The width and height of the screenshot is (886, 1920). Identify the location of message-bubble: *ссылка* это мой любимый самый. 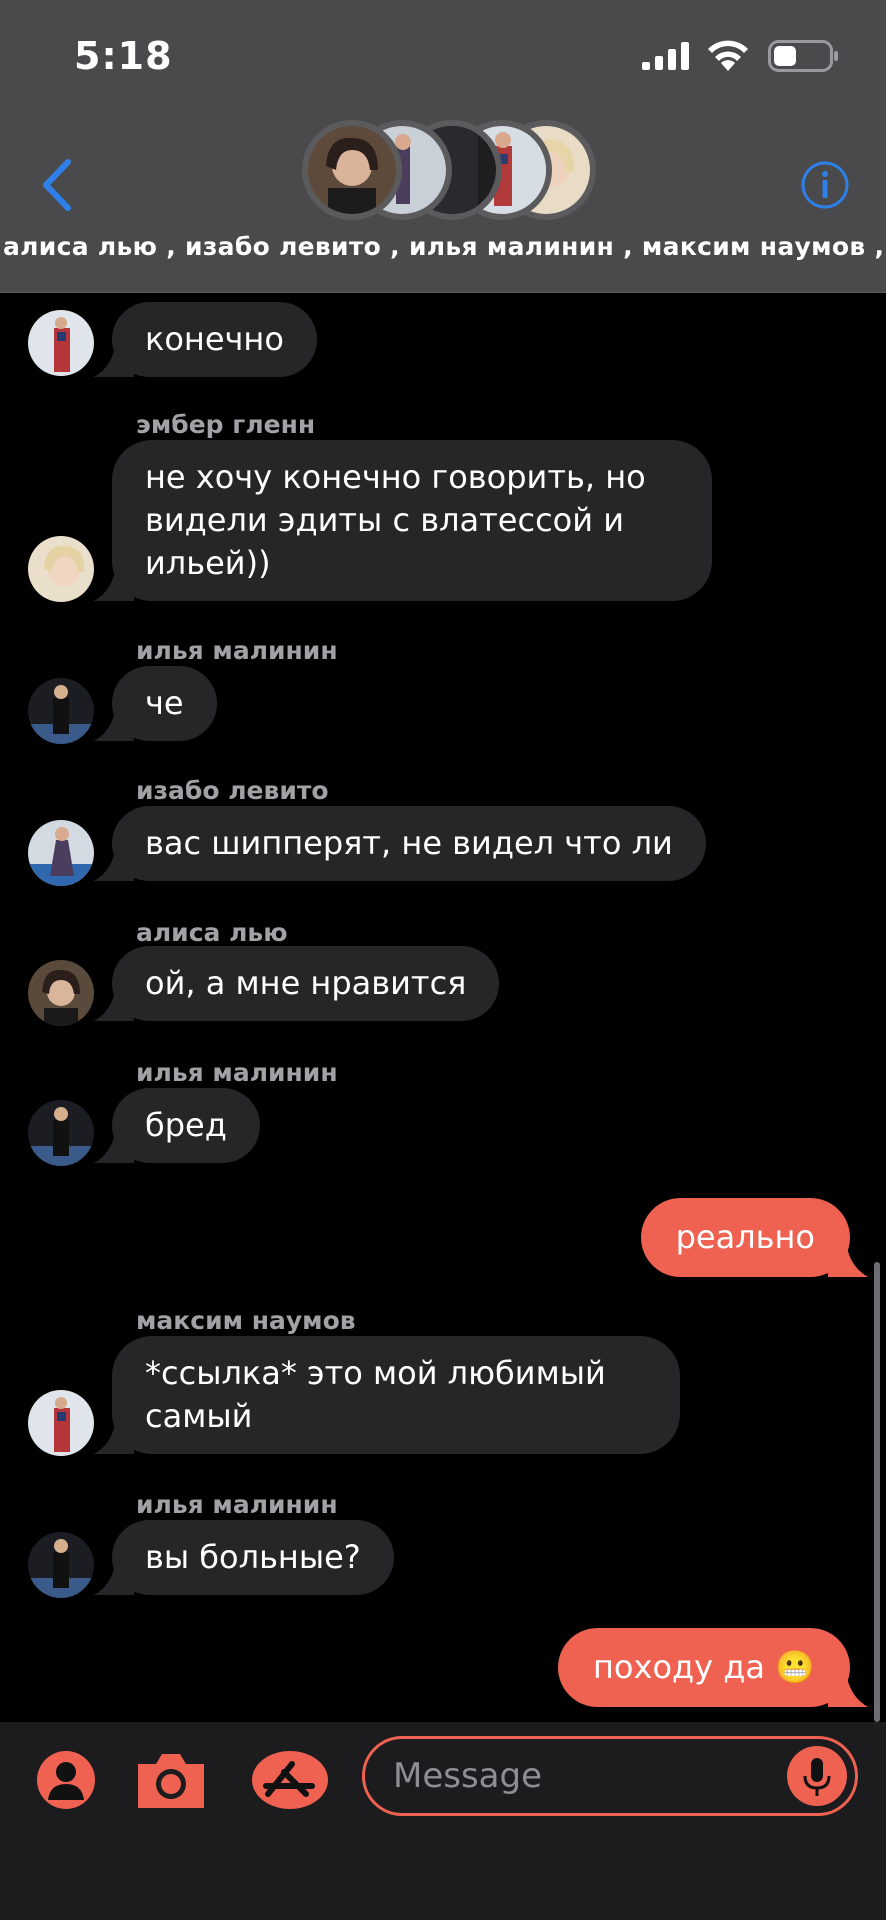
(387, 1395).